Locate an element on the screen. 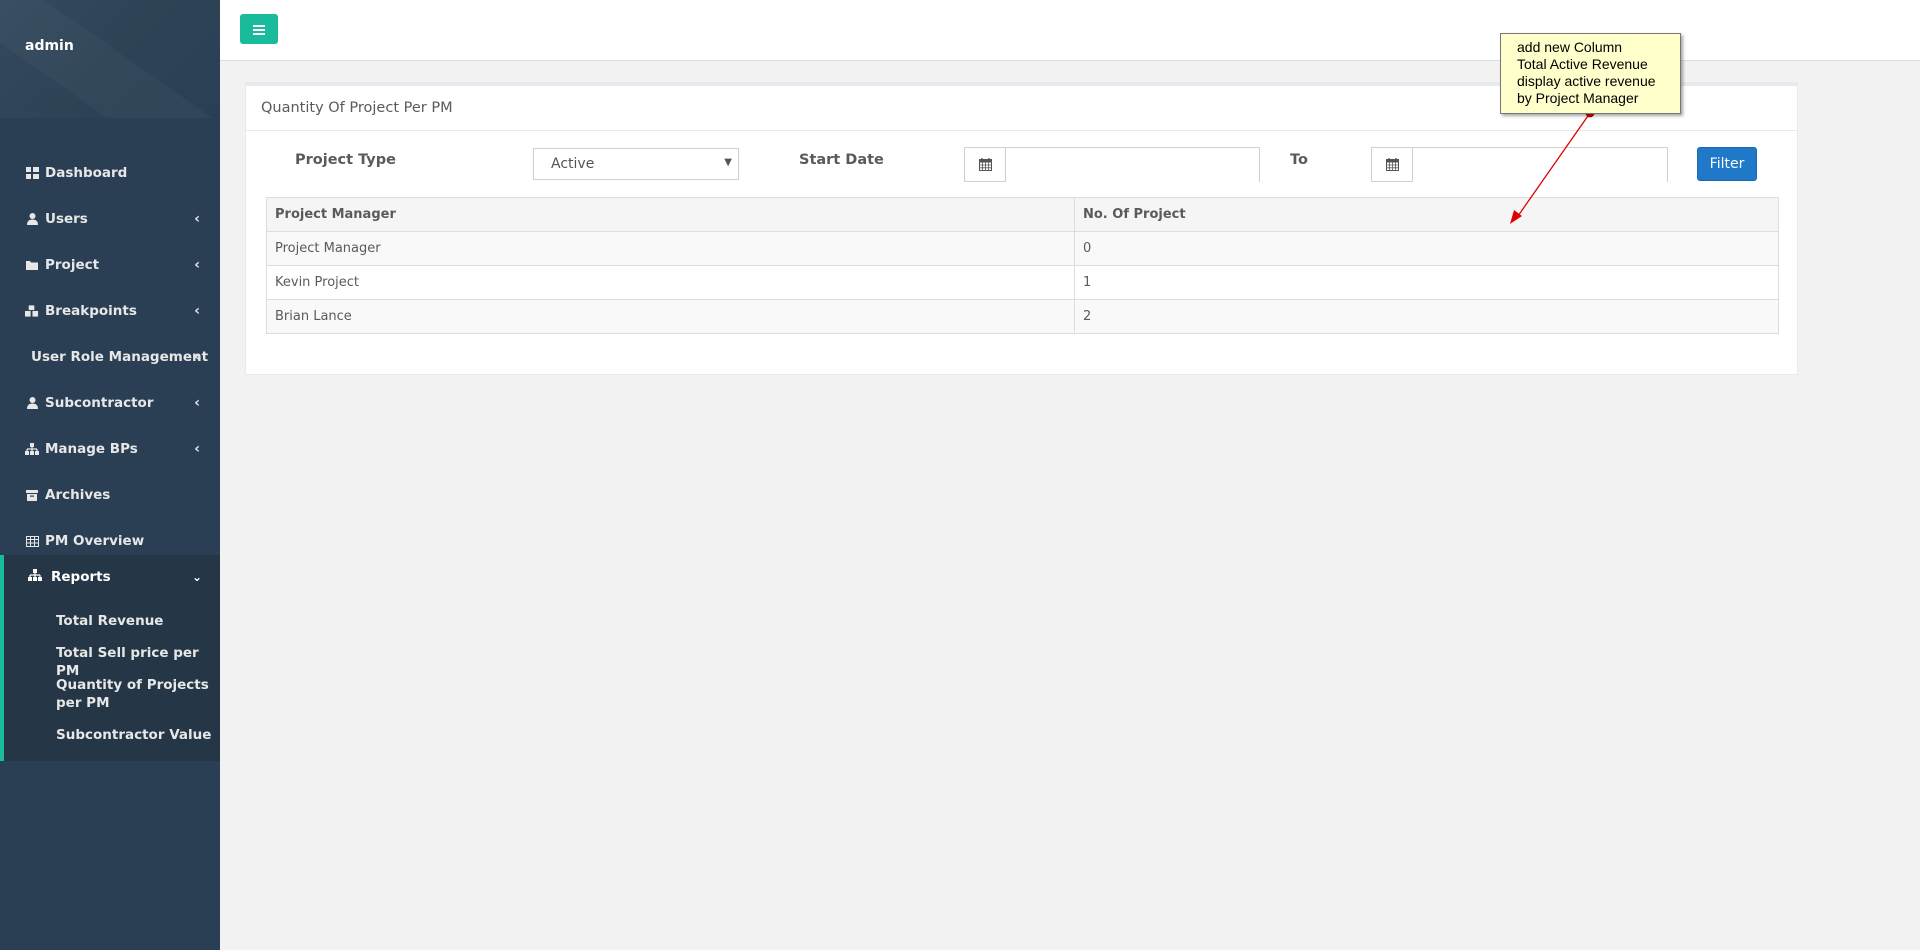 Image resolution: width=1920 pixels, height=950 pixels. sidebar-item-label: Project is located at coordinates (72, 265).